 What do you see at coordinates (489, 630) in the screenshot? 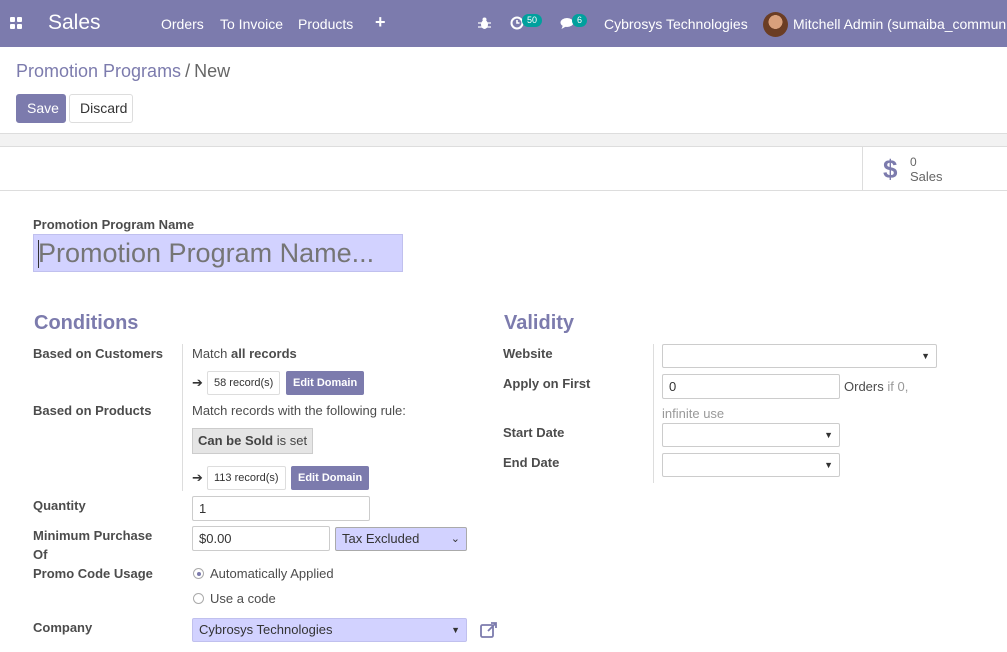
I see `external-link-icon` at bounding box center [489, 630].